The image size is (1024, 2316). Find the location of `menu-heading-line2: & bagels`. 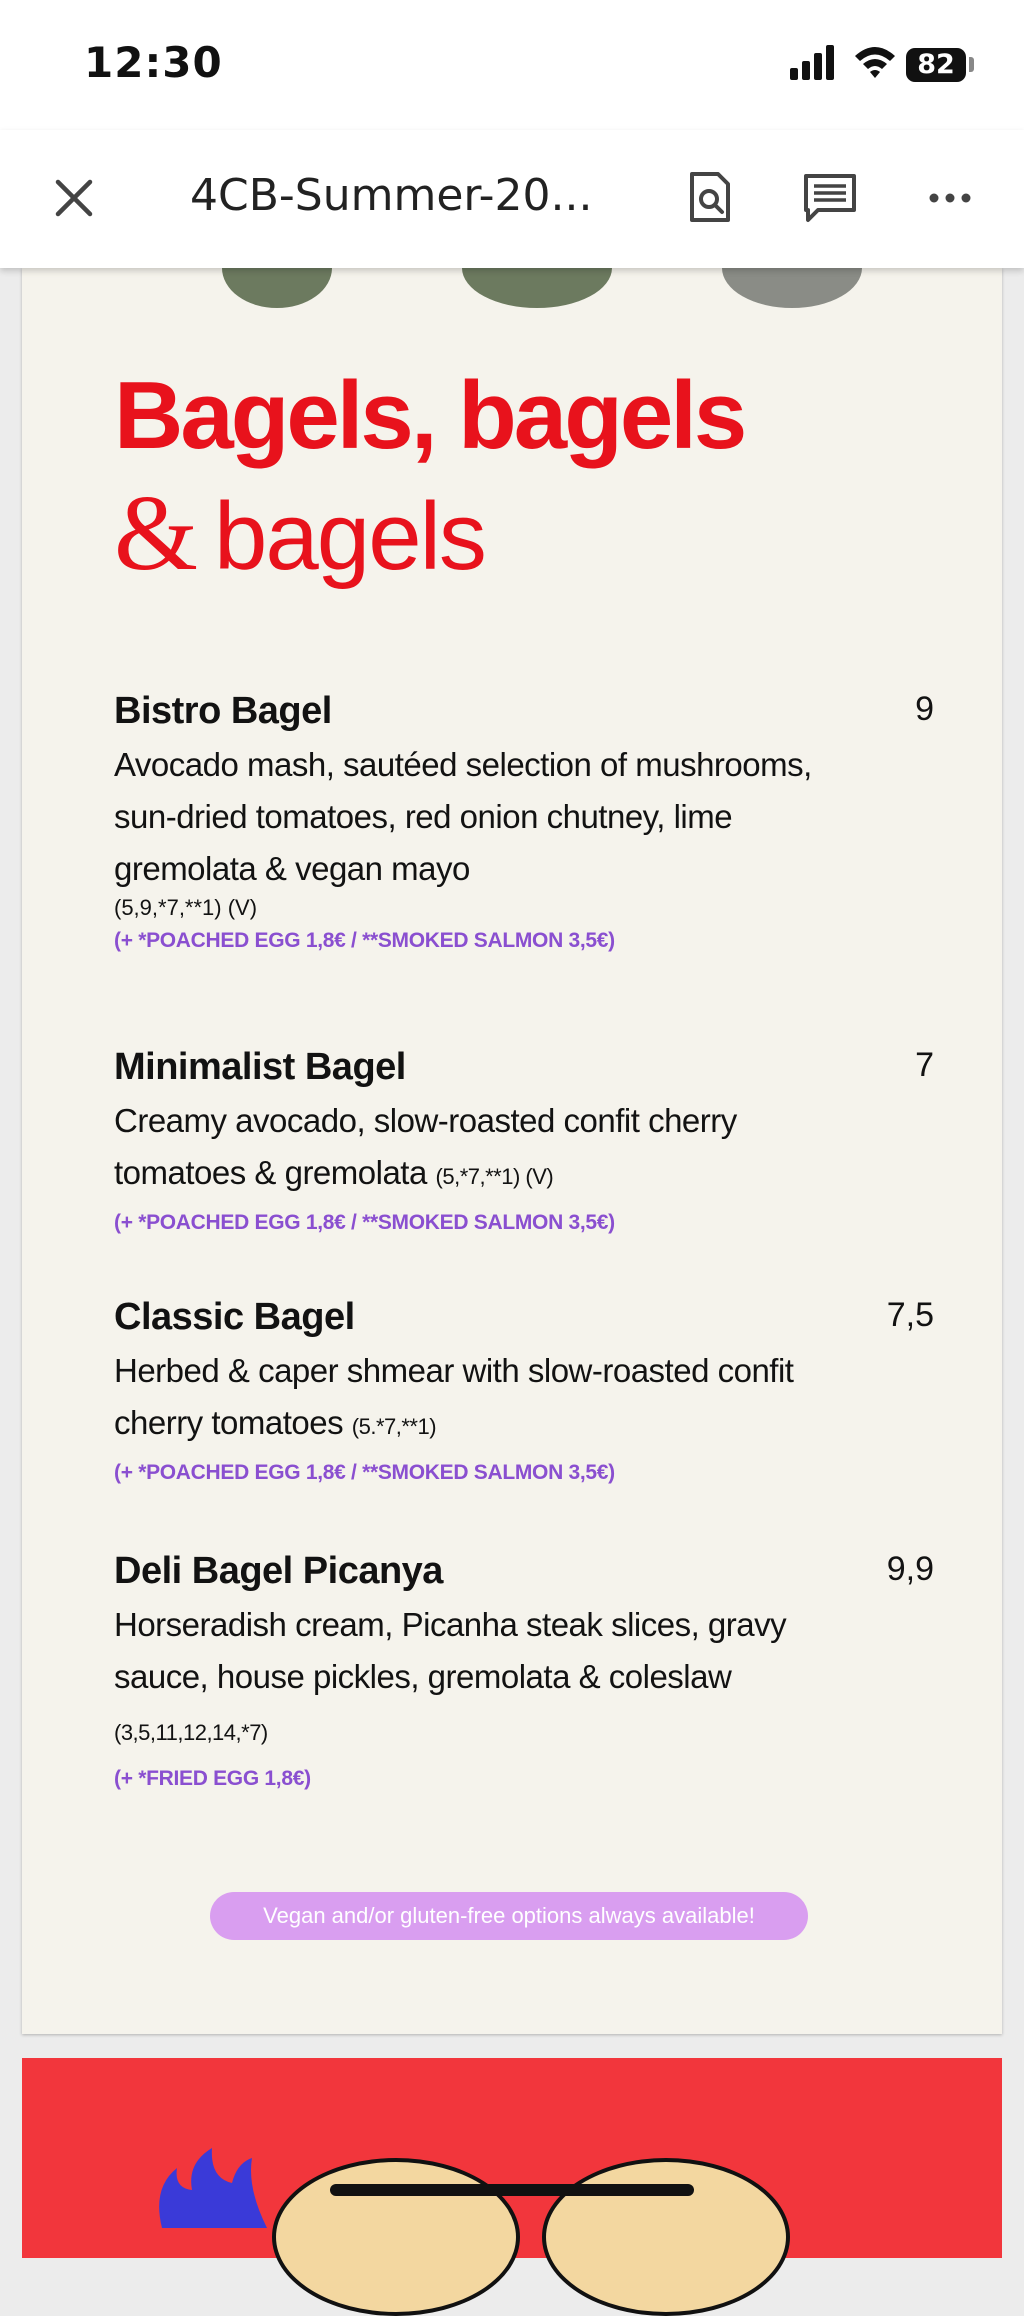

menu-heading-line2: & bagels is located at coordinates (300, 535).